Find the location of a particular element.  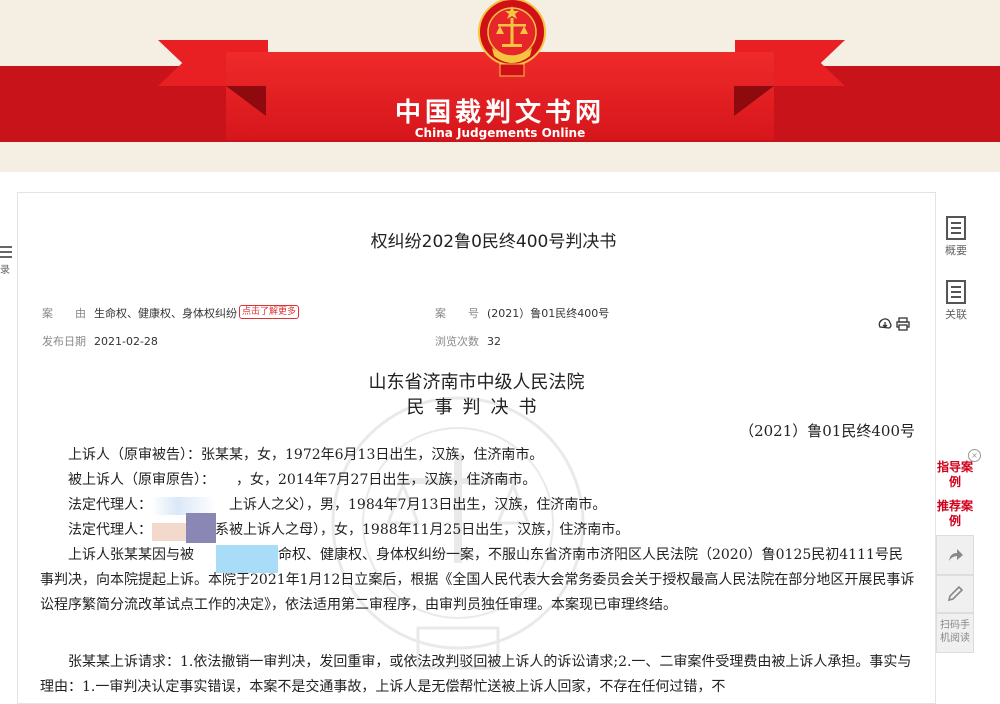

view-count: 浏览次数 32 is located at coordinates (468, 341).